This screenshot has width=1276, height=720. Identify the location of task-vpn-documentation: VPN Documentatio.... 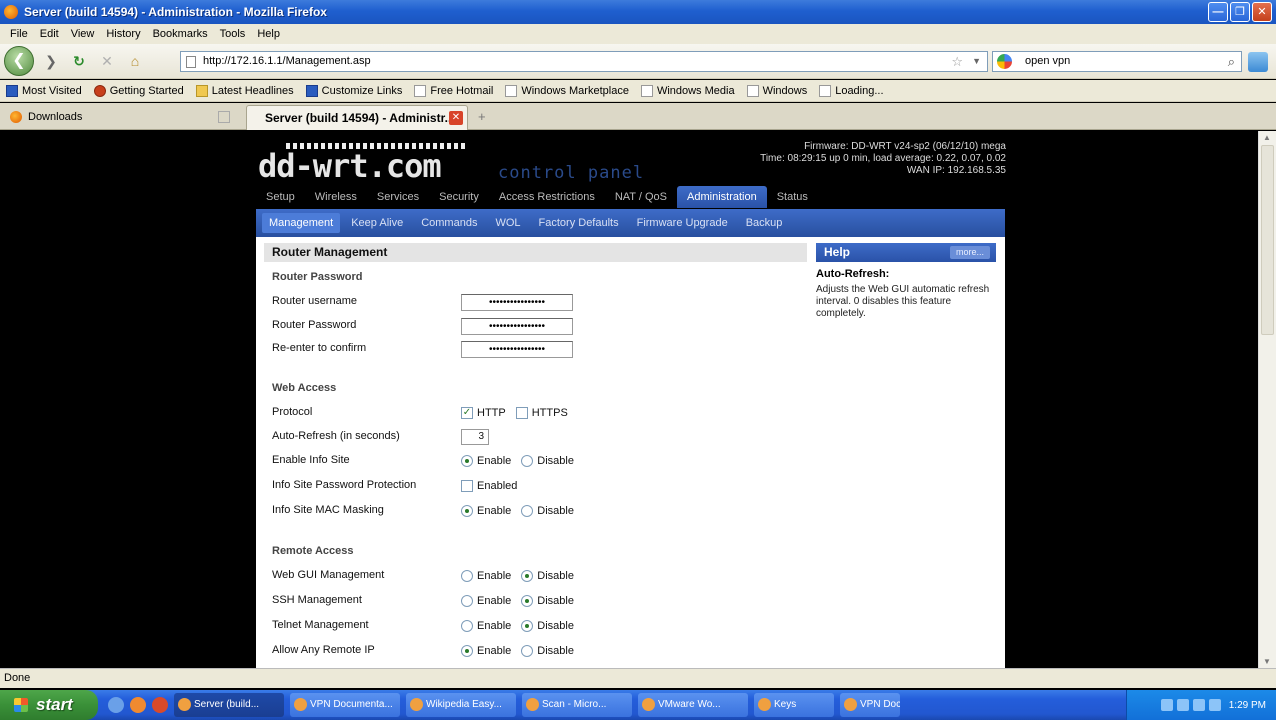
(870, 705).